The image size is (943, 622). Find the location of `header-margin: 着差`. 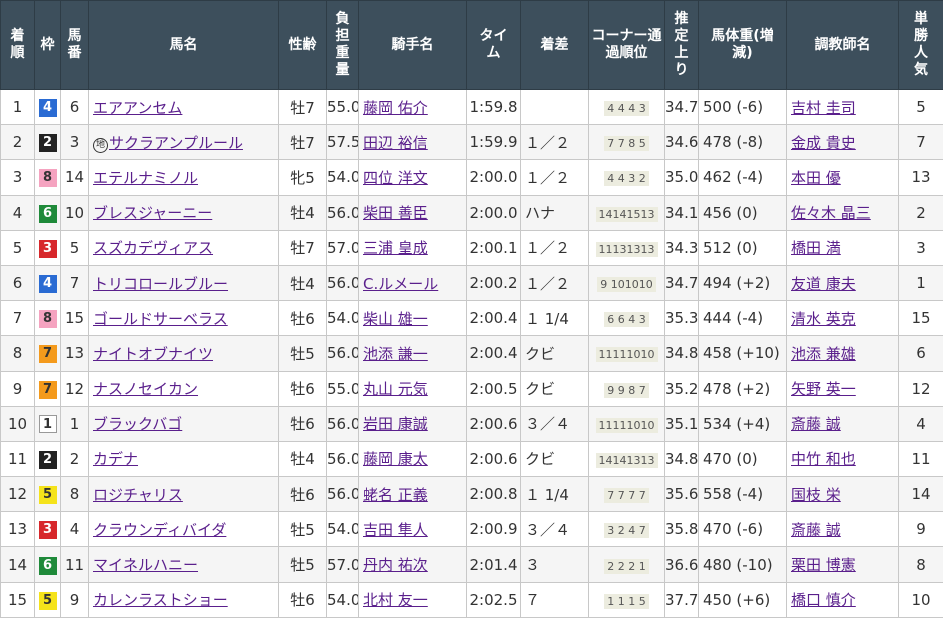

header-margin: 着差 is located at coordinates (554, 45).